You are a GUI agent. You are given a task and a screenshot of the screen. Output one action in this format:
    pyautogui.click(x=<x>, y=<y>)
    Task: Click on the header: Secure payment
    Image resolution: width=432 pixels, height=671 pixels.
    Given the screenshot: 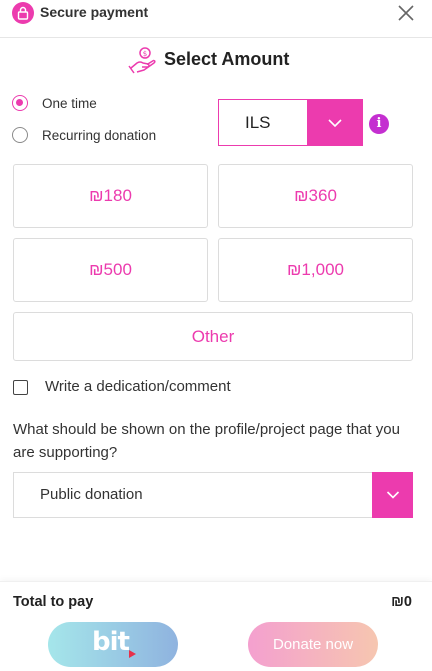 What is the action you would take?
    pyautogui.click(x=216, y=19)
    